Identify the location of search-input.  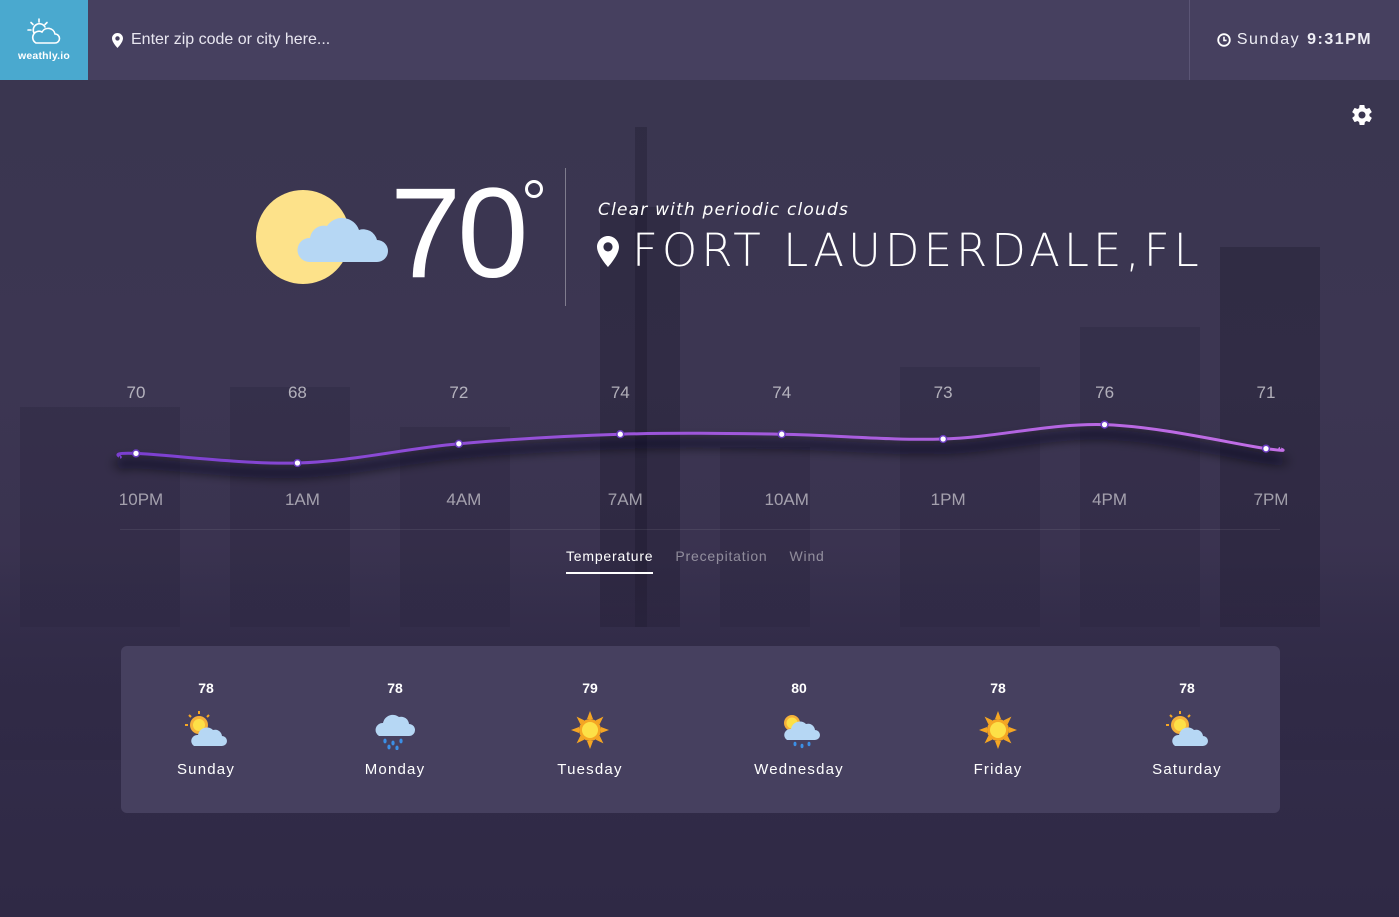
(431, 40).